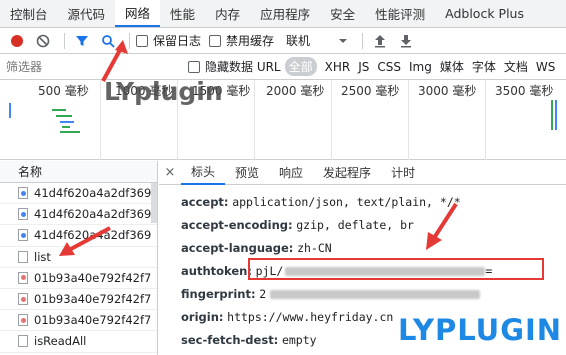 This screenshot has height=355, width=566. What do you see at coordinates (355, 225) in the screenshot?
I see `header-value: gzip, deflate, br` at bounding box center [355, 225].